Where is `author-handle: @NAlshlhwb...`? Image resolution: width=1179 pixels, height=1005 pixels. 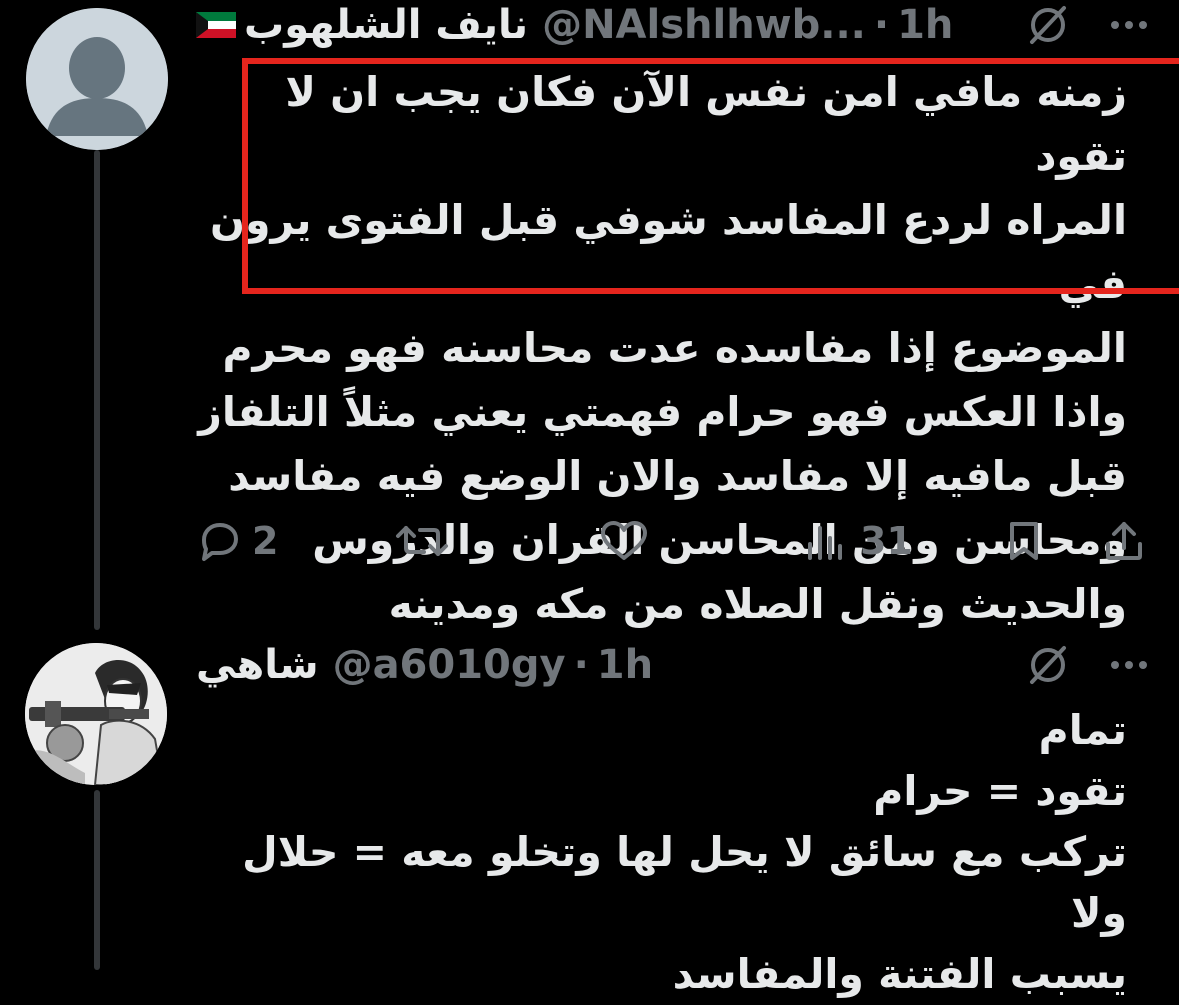 author-handle: @NAlshlhwb... is located at coordinates (704, 25).